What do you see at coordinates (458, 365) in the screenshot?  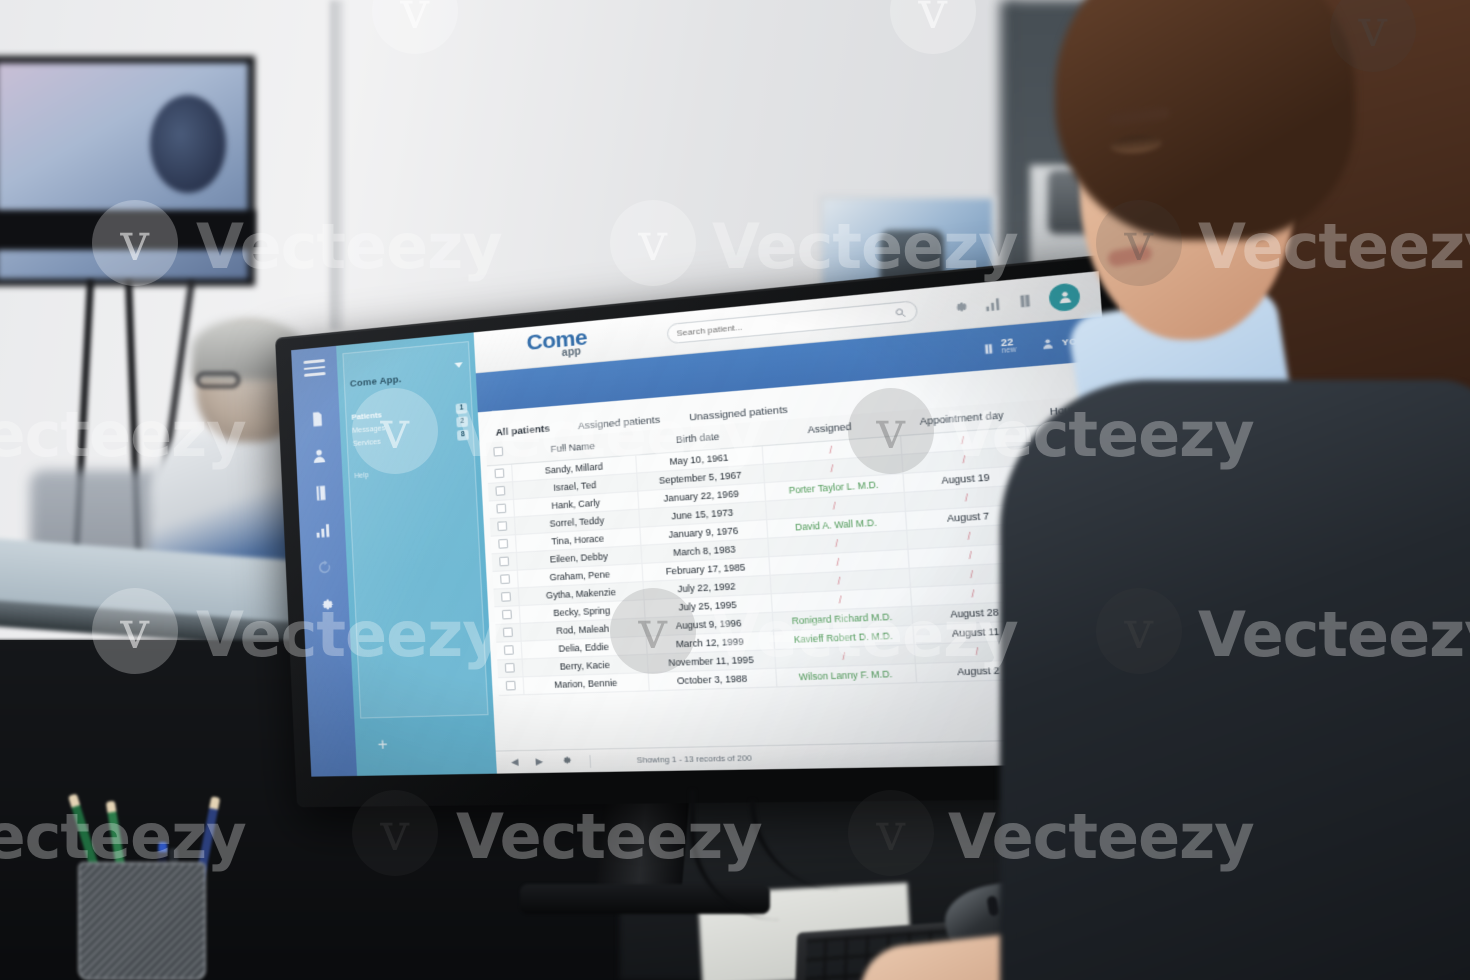 I see `chevron-down-icon` at bounding box center [458, 365].